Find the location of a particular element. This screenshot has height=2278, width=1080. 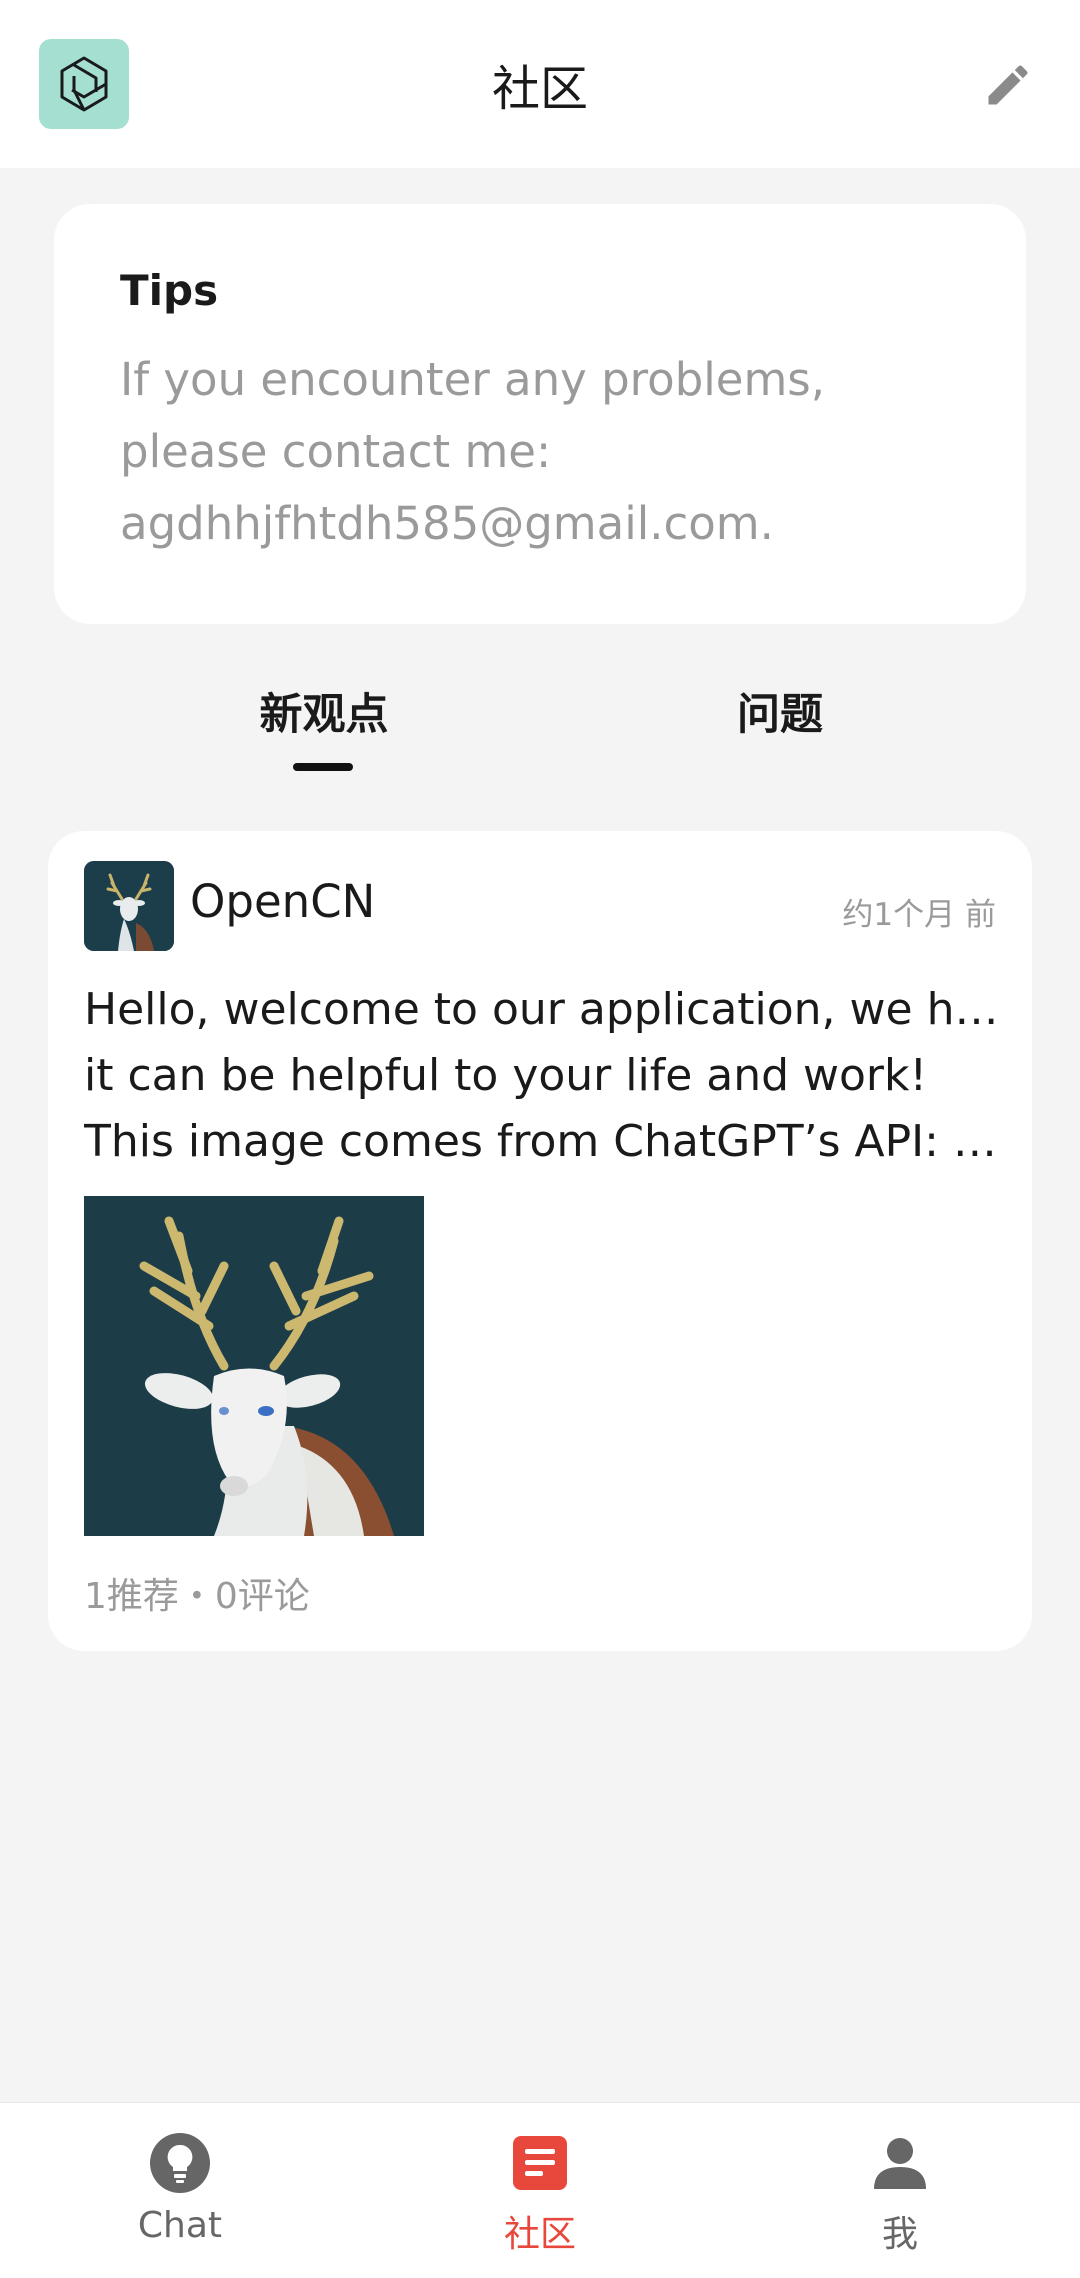

nav-item-chat: Chat is located at coordinates (180, 2190).